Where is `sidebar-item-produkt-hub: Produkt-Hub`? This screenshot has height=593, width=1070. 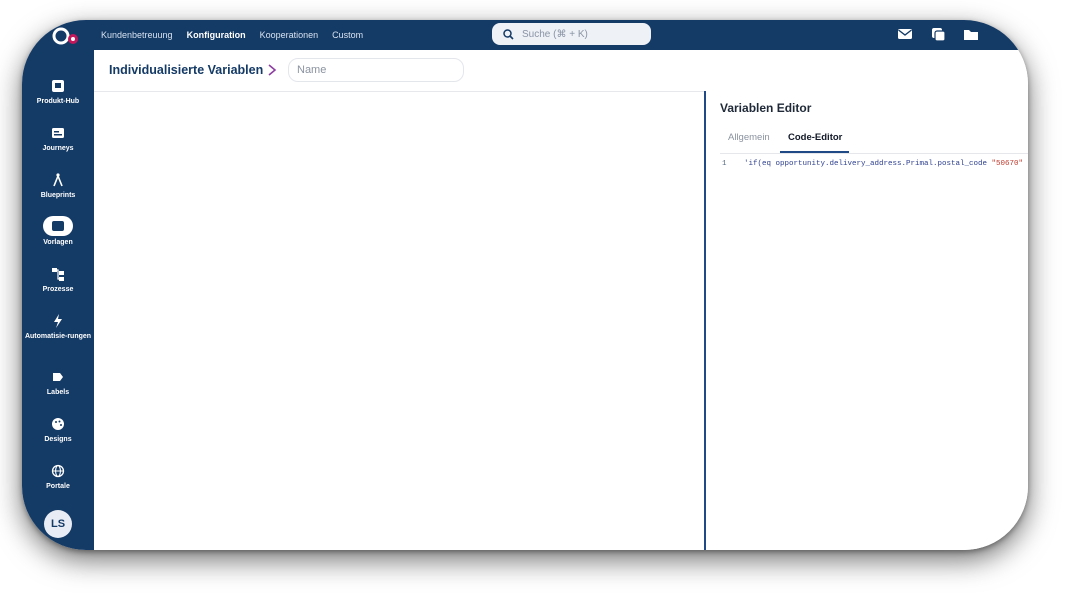 sidebar-item-produkt-hub: Produkt-Hub is located at coordinates (58, 91).